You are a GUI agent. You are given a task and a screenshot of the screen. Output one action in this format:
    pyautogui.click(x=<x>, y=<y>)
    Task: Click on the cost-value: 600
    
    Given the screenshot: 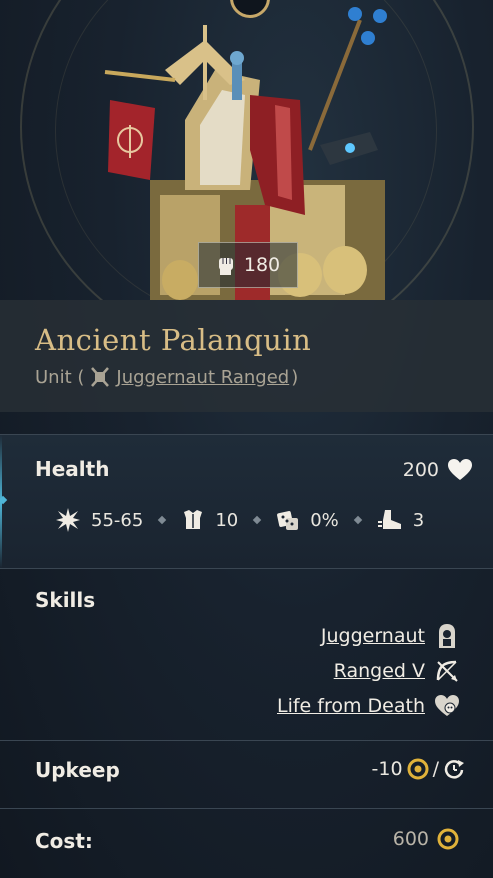 What is the action you would take?
    pyautogui.click(x=426, y=839)
    